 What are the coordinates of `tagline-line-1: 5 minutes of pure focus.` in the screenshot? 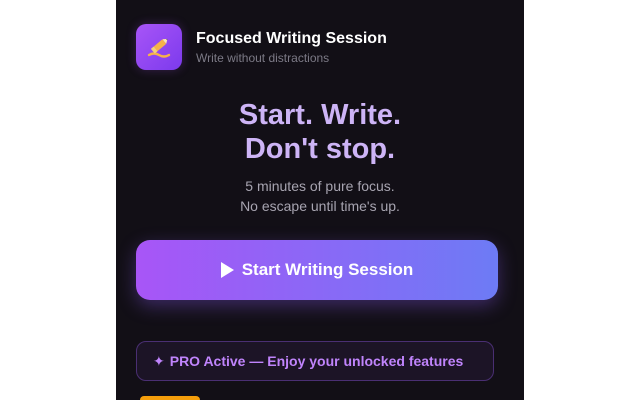 It's located at (320, 186).